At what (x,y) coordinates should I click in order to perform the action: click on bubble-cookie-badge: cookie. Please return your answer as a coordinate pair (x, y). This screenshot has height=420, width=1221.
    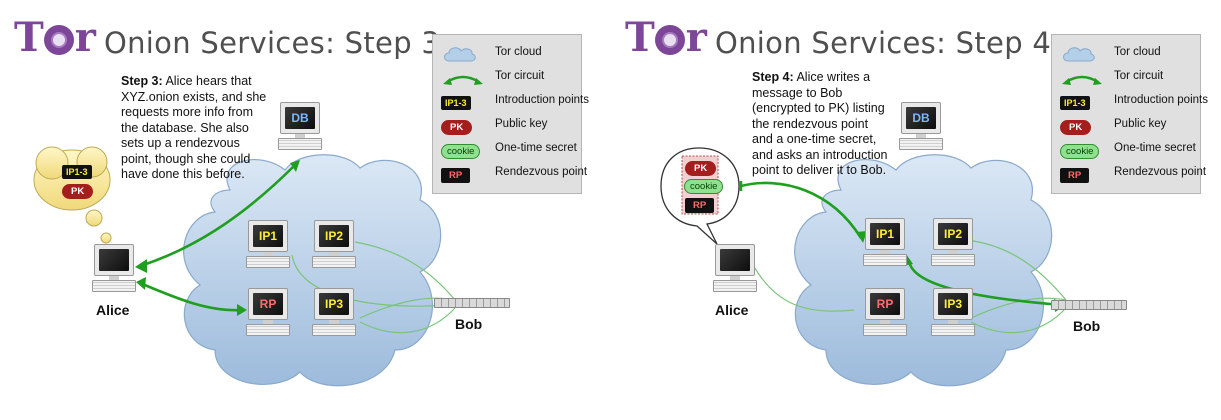
    Looking at the image, I should click on (704, 185).